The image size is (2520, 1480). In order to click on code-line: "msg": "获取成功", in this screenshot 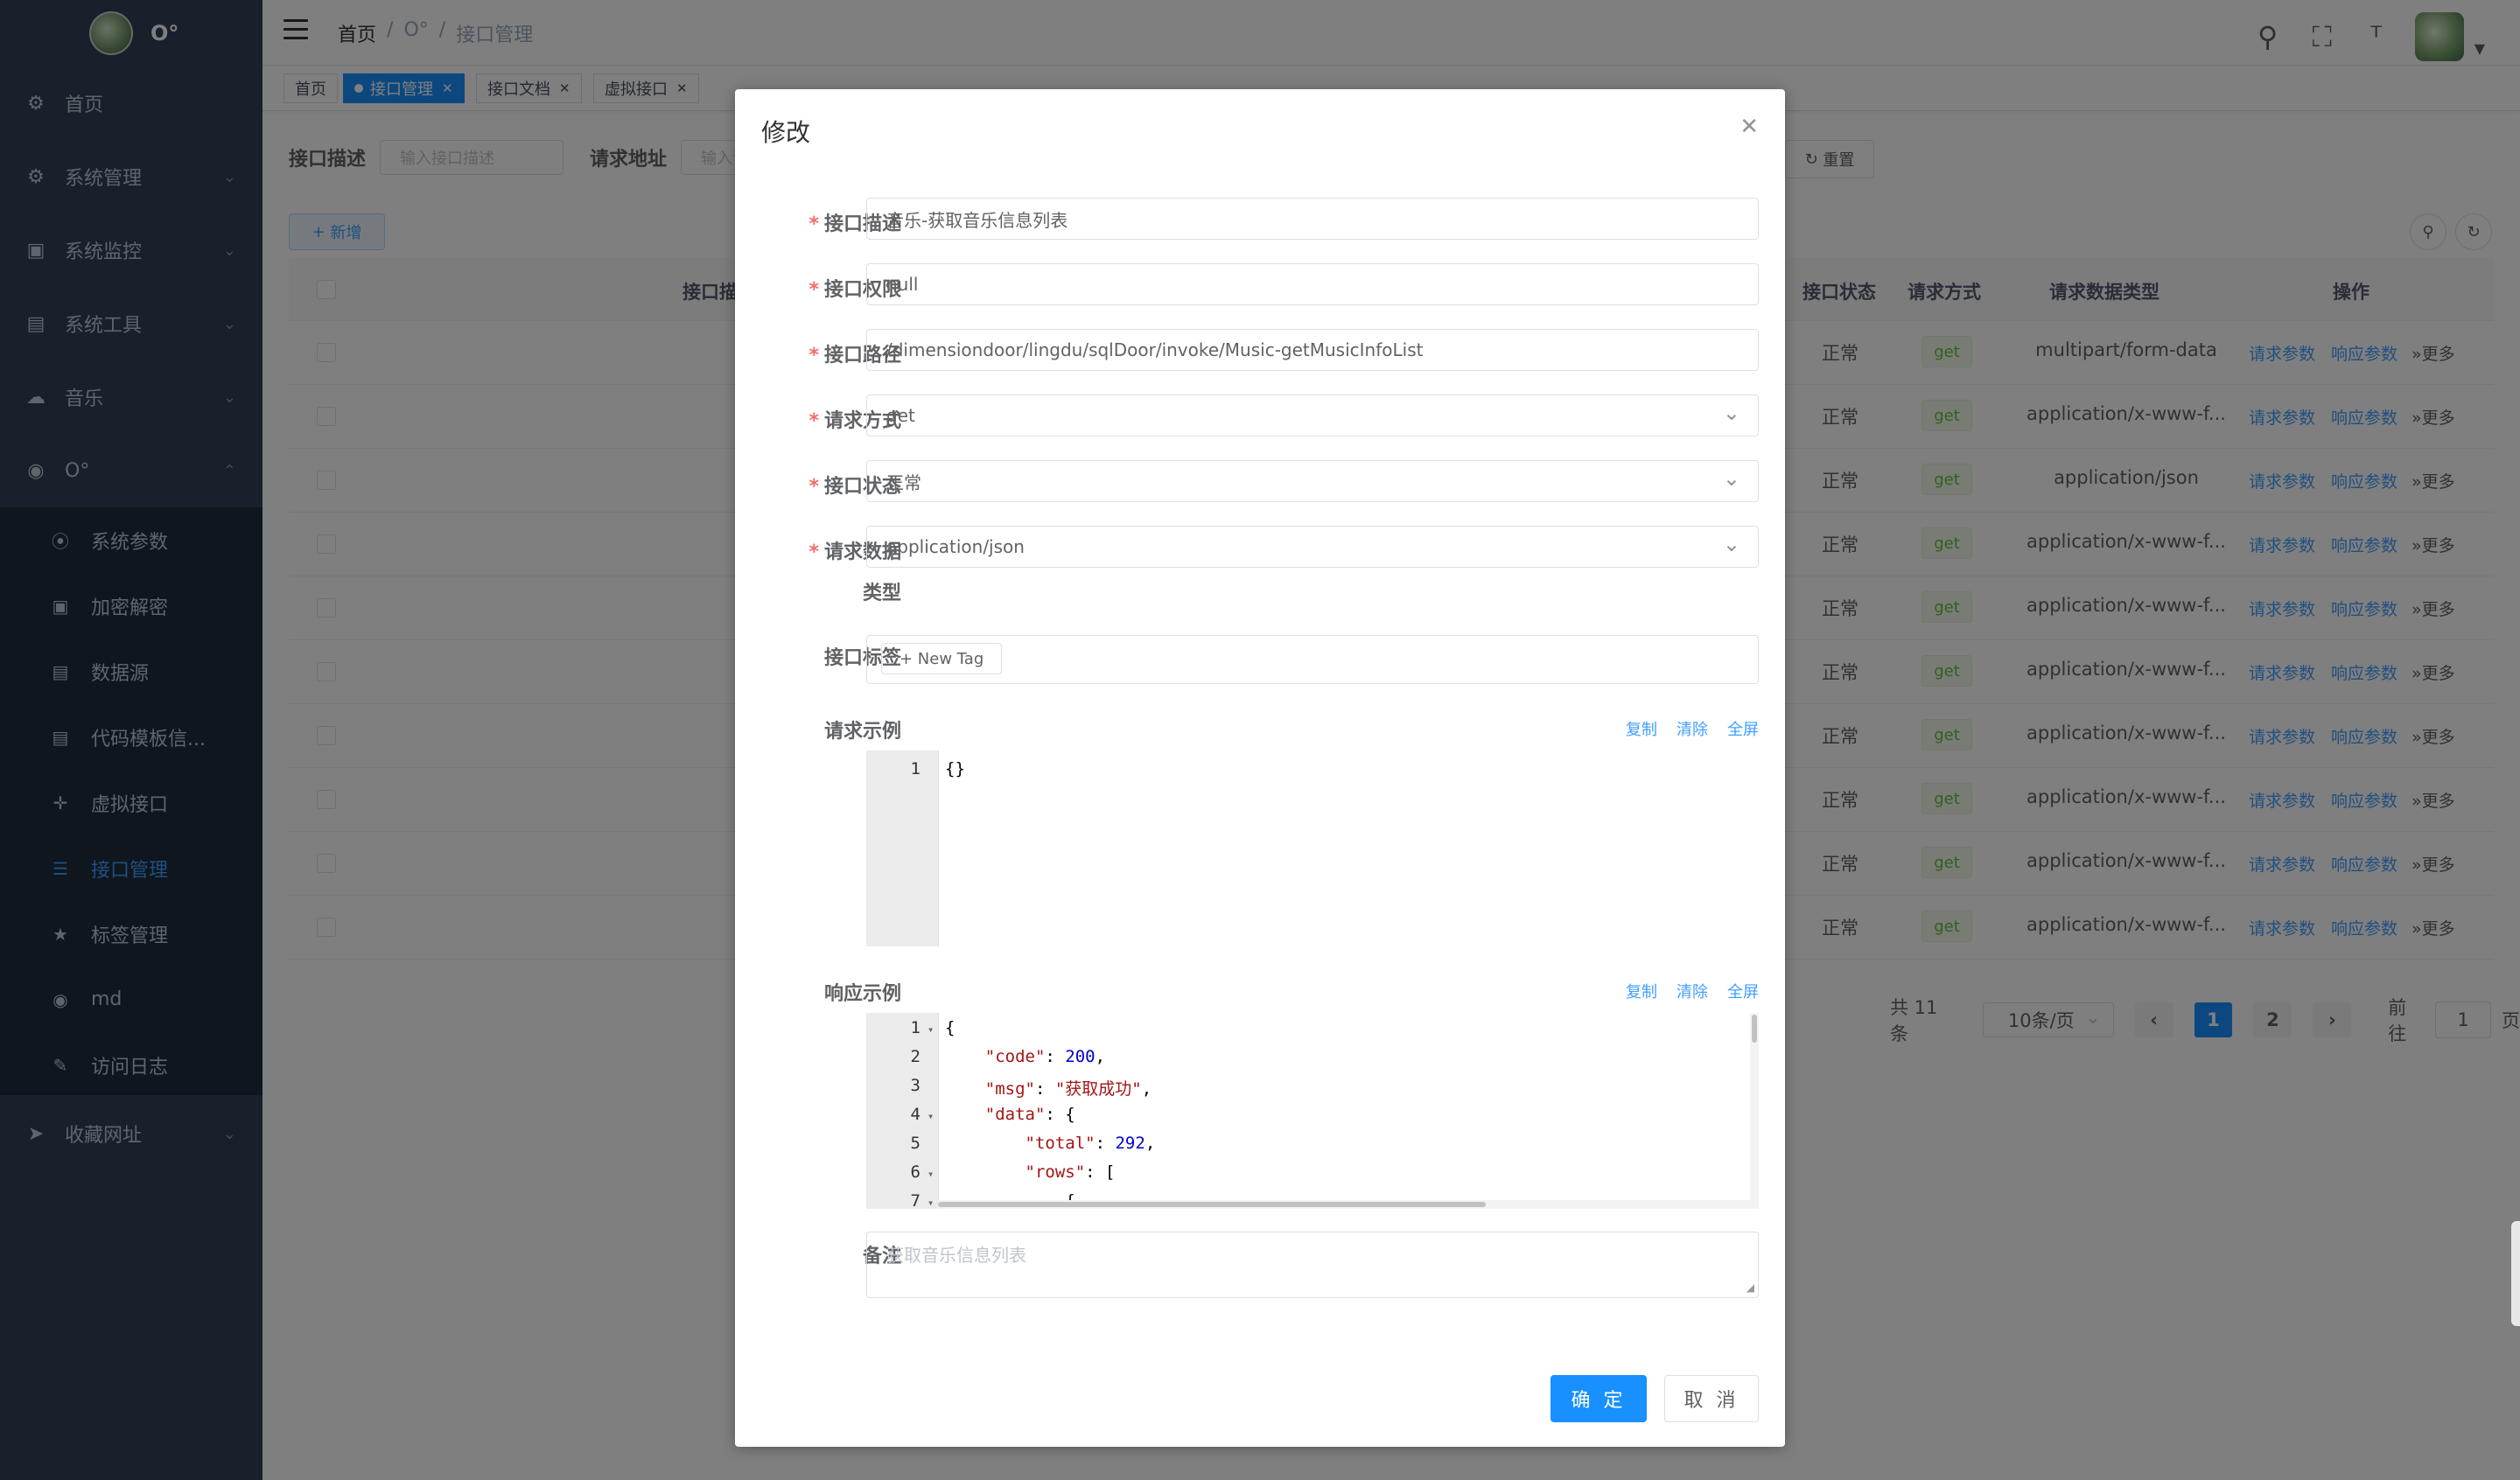, I will do `click(1068, 1089)`.